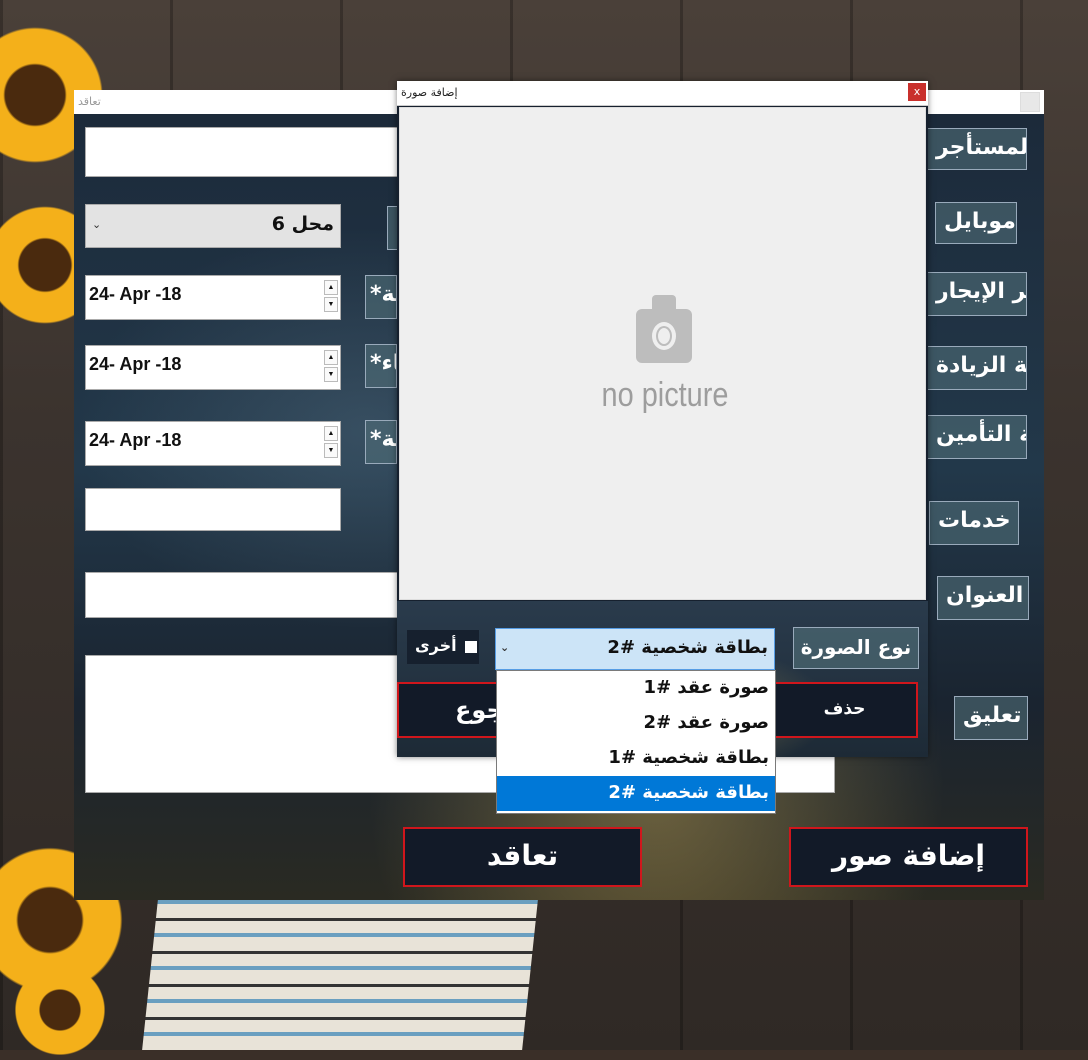 The image size is (1088, 1060). What do you see at coordinates (381, 297) in the screenshot?
I see `start-date-label: *تاريخ البداية` at bounding box center [381, 297].